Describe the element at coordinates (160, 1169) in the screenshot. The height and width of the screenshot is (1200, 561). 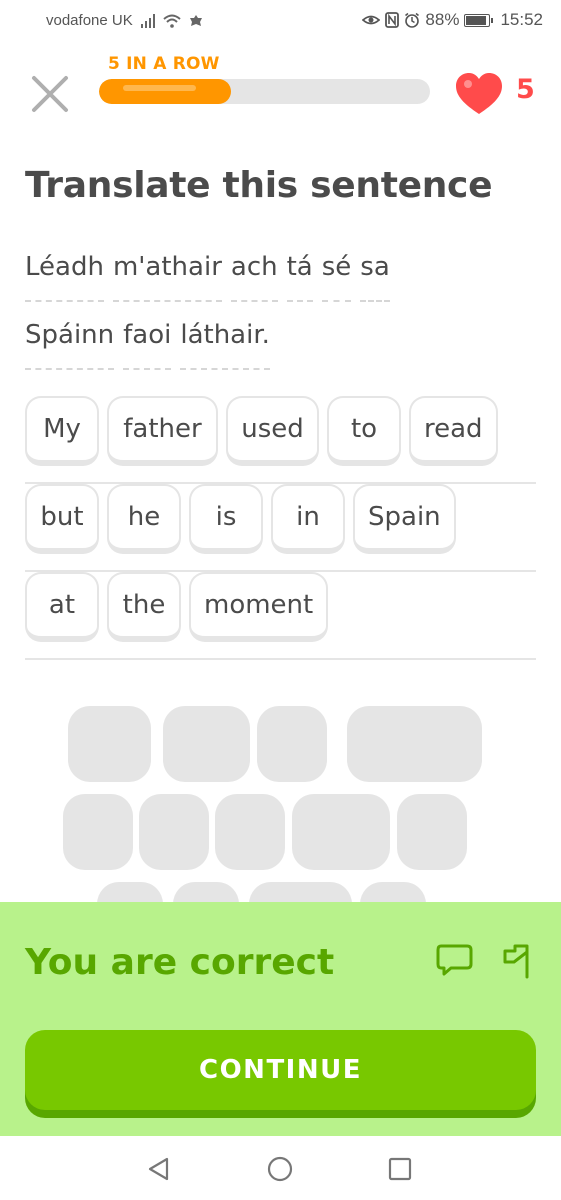
I see `back-icon` at that location.